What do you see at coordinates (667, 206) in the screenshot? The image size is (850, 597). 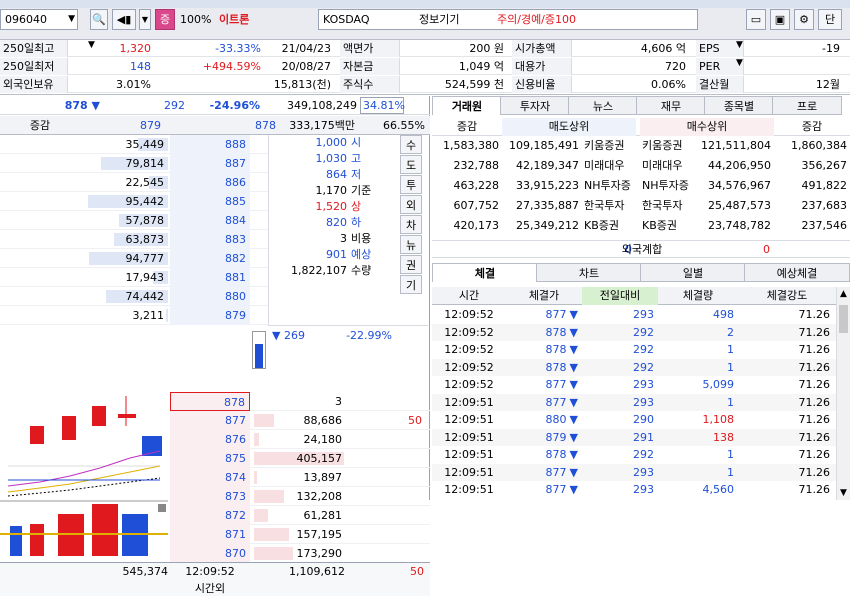 I see `broker-b-name: 한국투자` at bounding box center [667, 206].